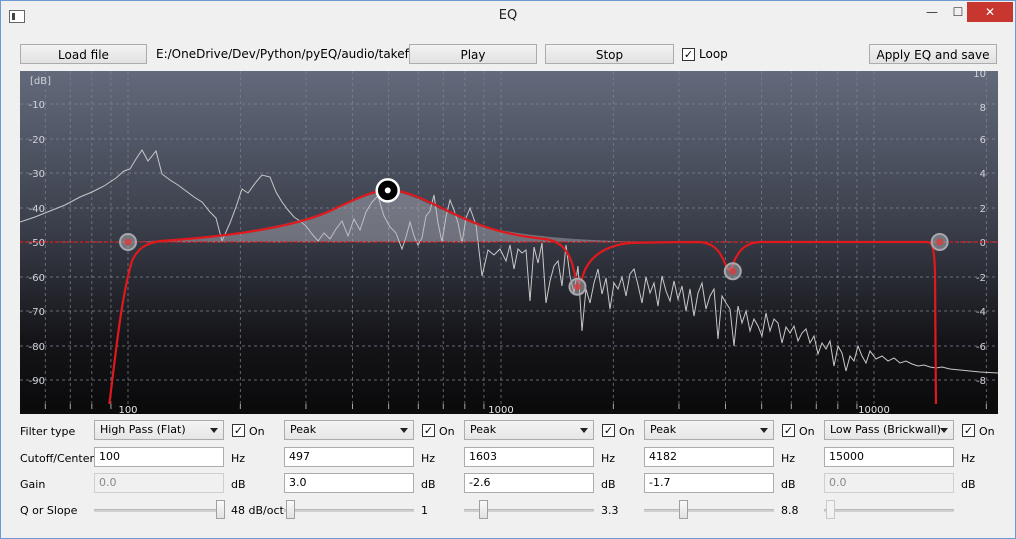 The width and height of the screenshot is (1016, 539). Describe the element at coordinates (37, 105) in the screenshot. I see `left-axis-label: -10` at that location.